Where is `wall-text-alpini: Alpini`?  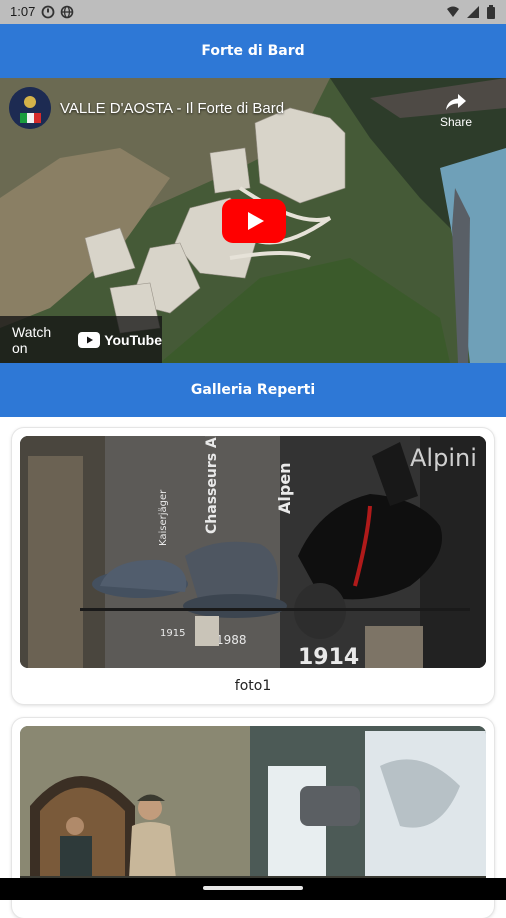 wall-text-alpini: Alpini is located at coordinates (443, 458).